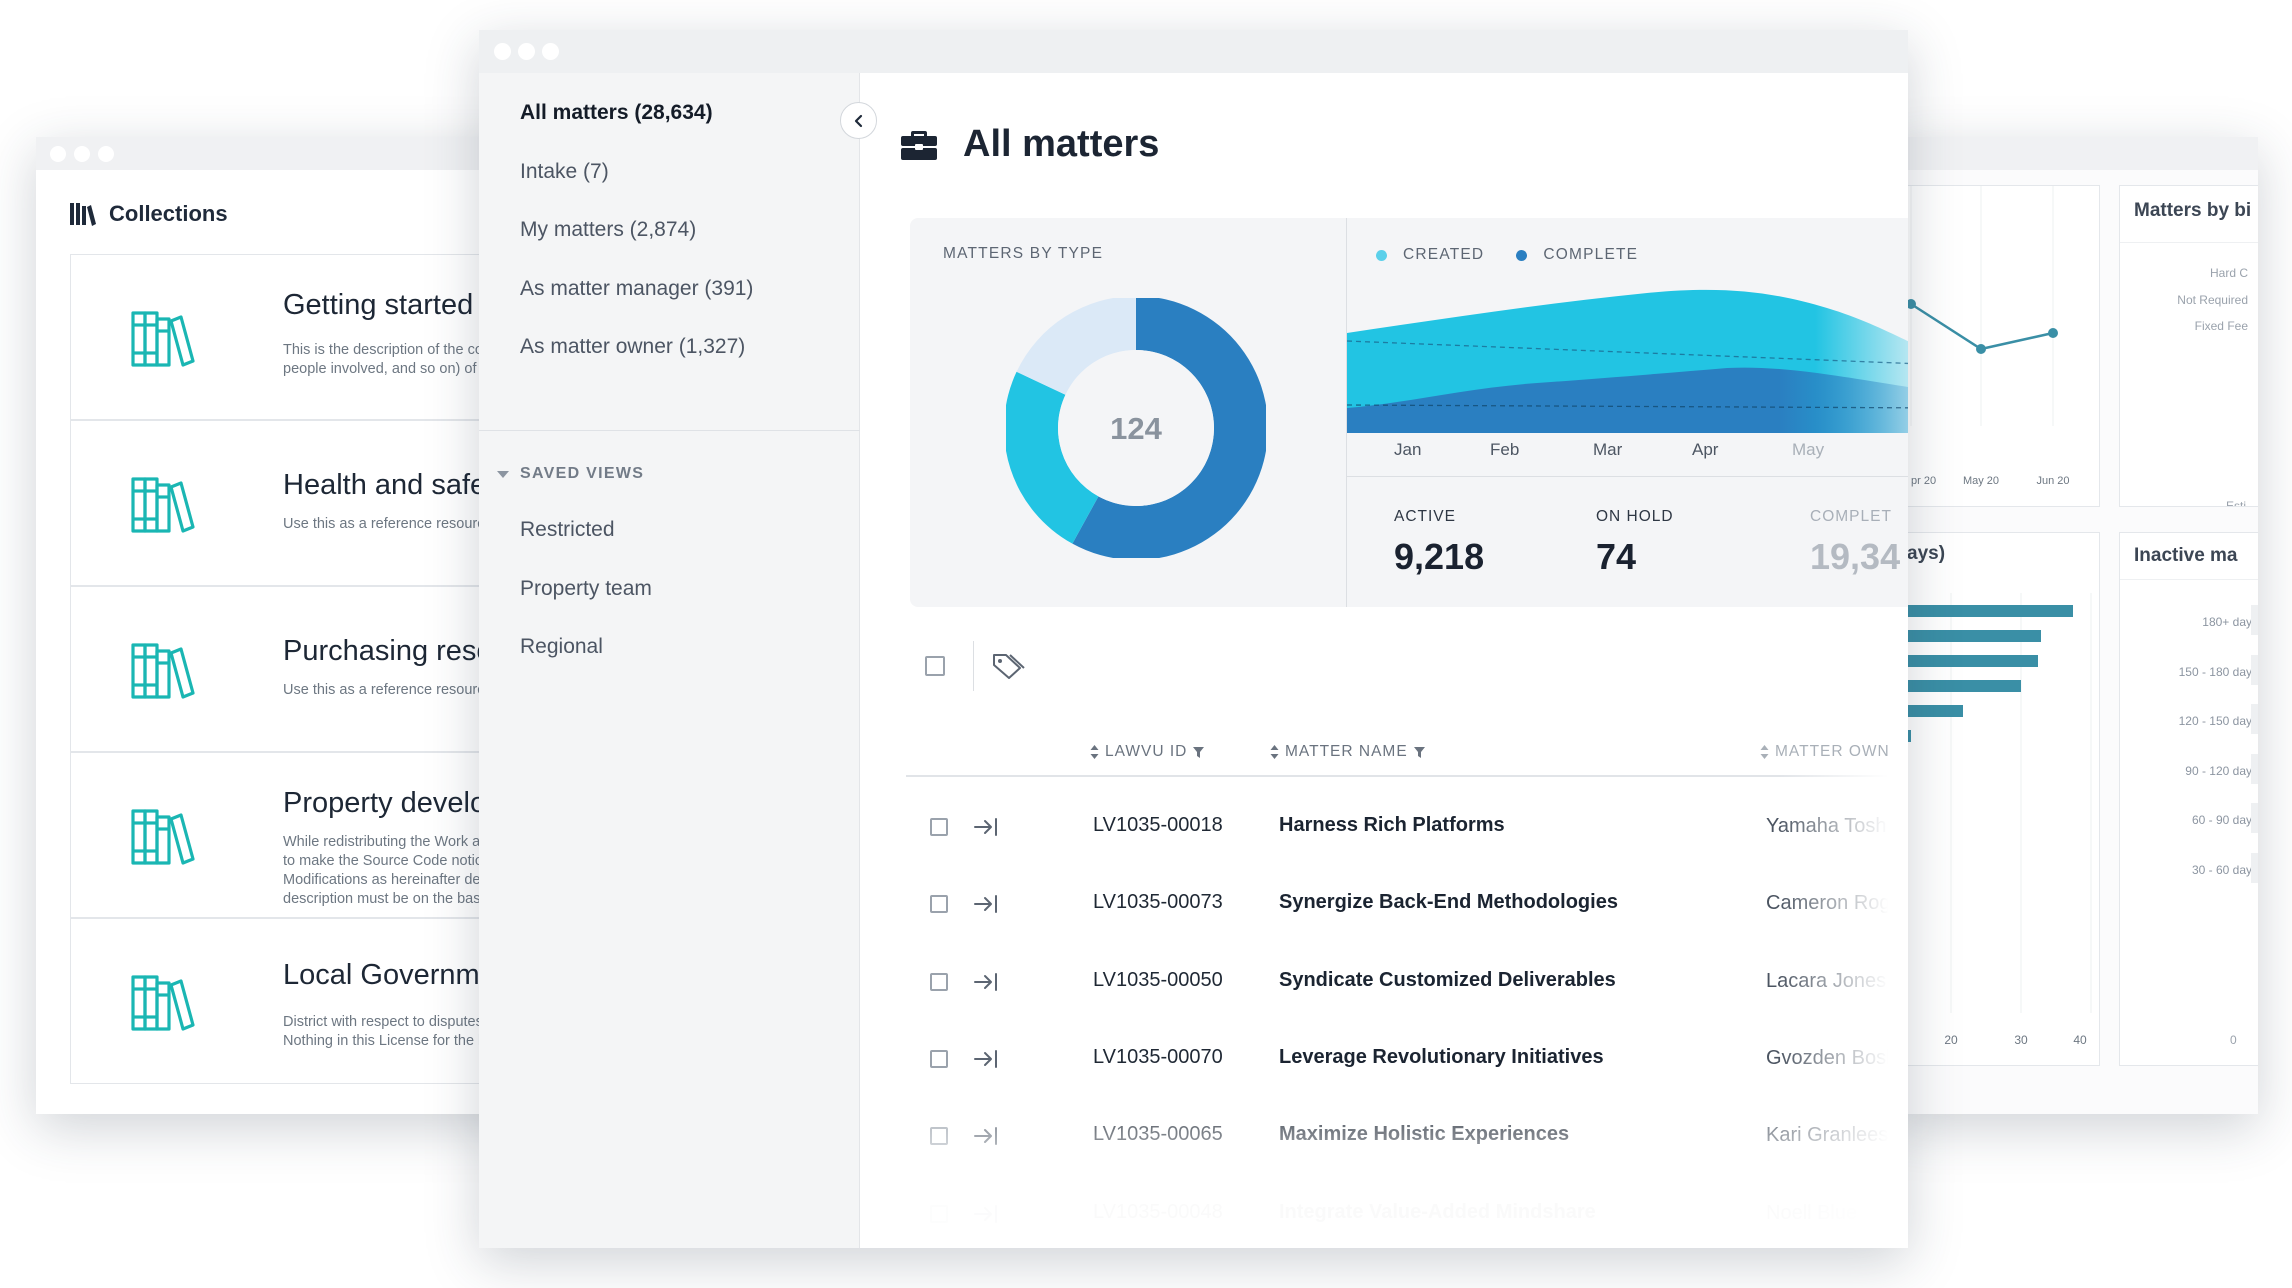 The width and height of the screenshot is (2292, 1288). Describe the element at coordinates (636, 289) in the screenshot. I see `sidebar-nav-item: As matter manager (391)` at that location.